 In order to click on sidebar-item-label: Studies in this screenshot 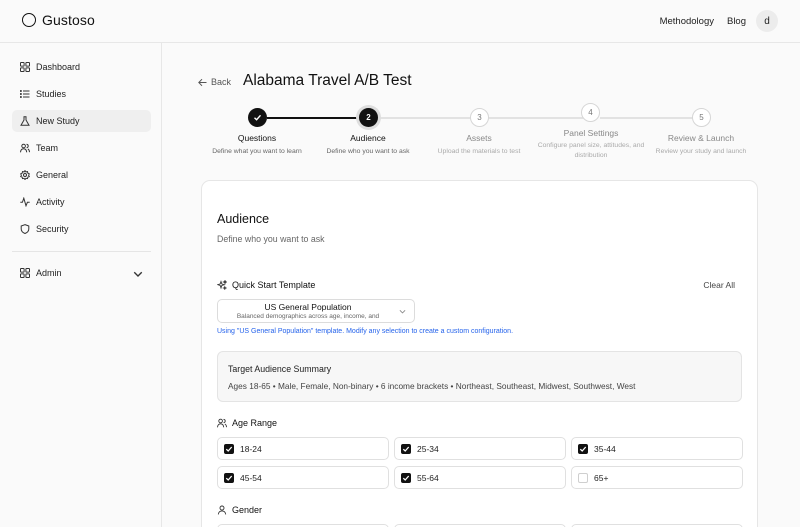, I will do `click(51, 94)`.